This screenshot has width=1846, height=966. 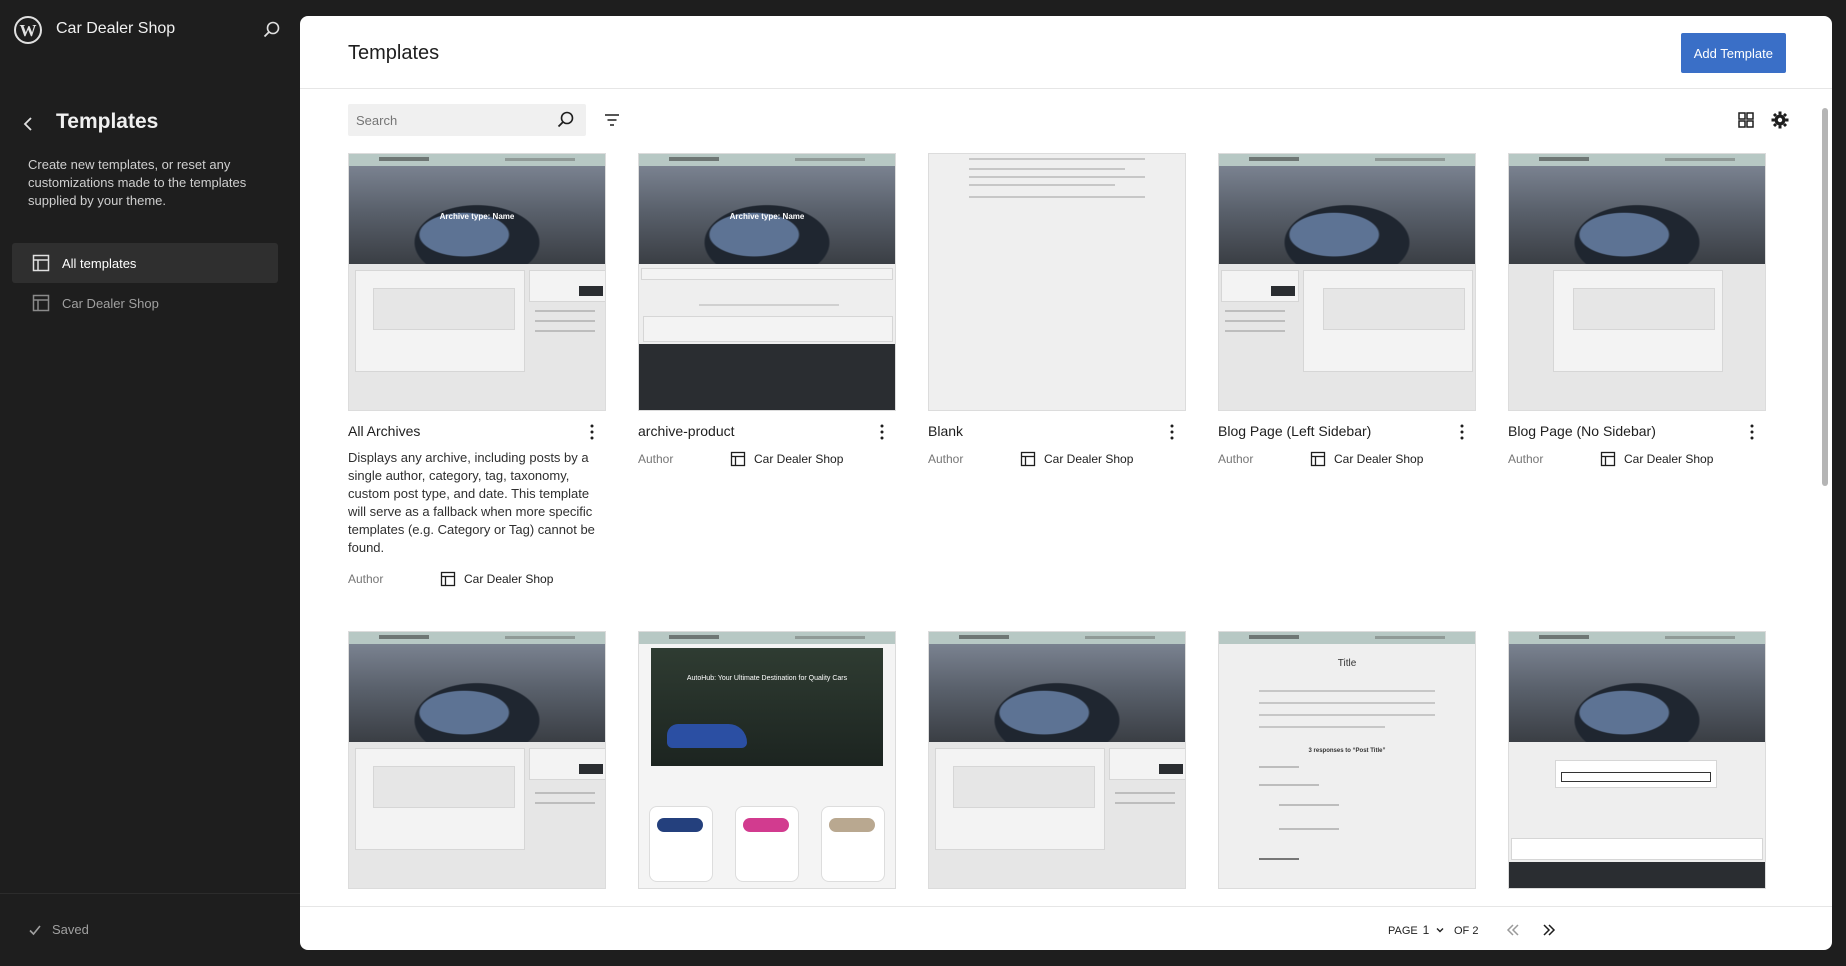 I want to click on page-select: 1, so click(x=1434, y=930).